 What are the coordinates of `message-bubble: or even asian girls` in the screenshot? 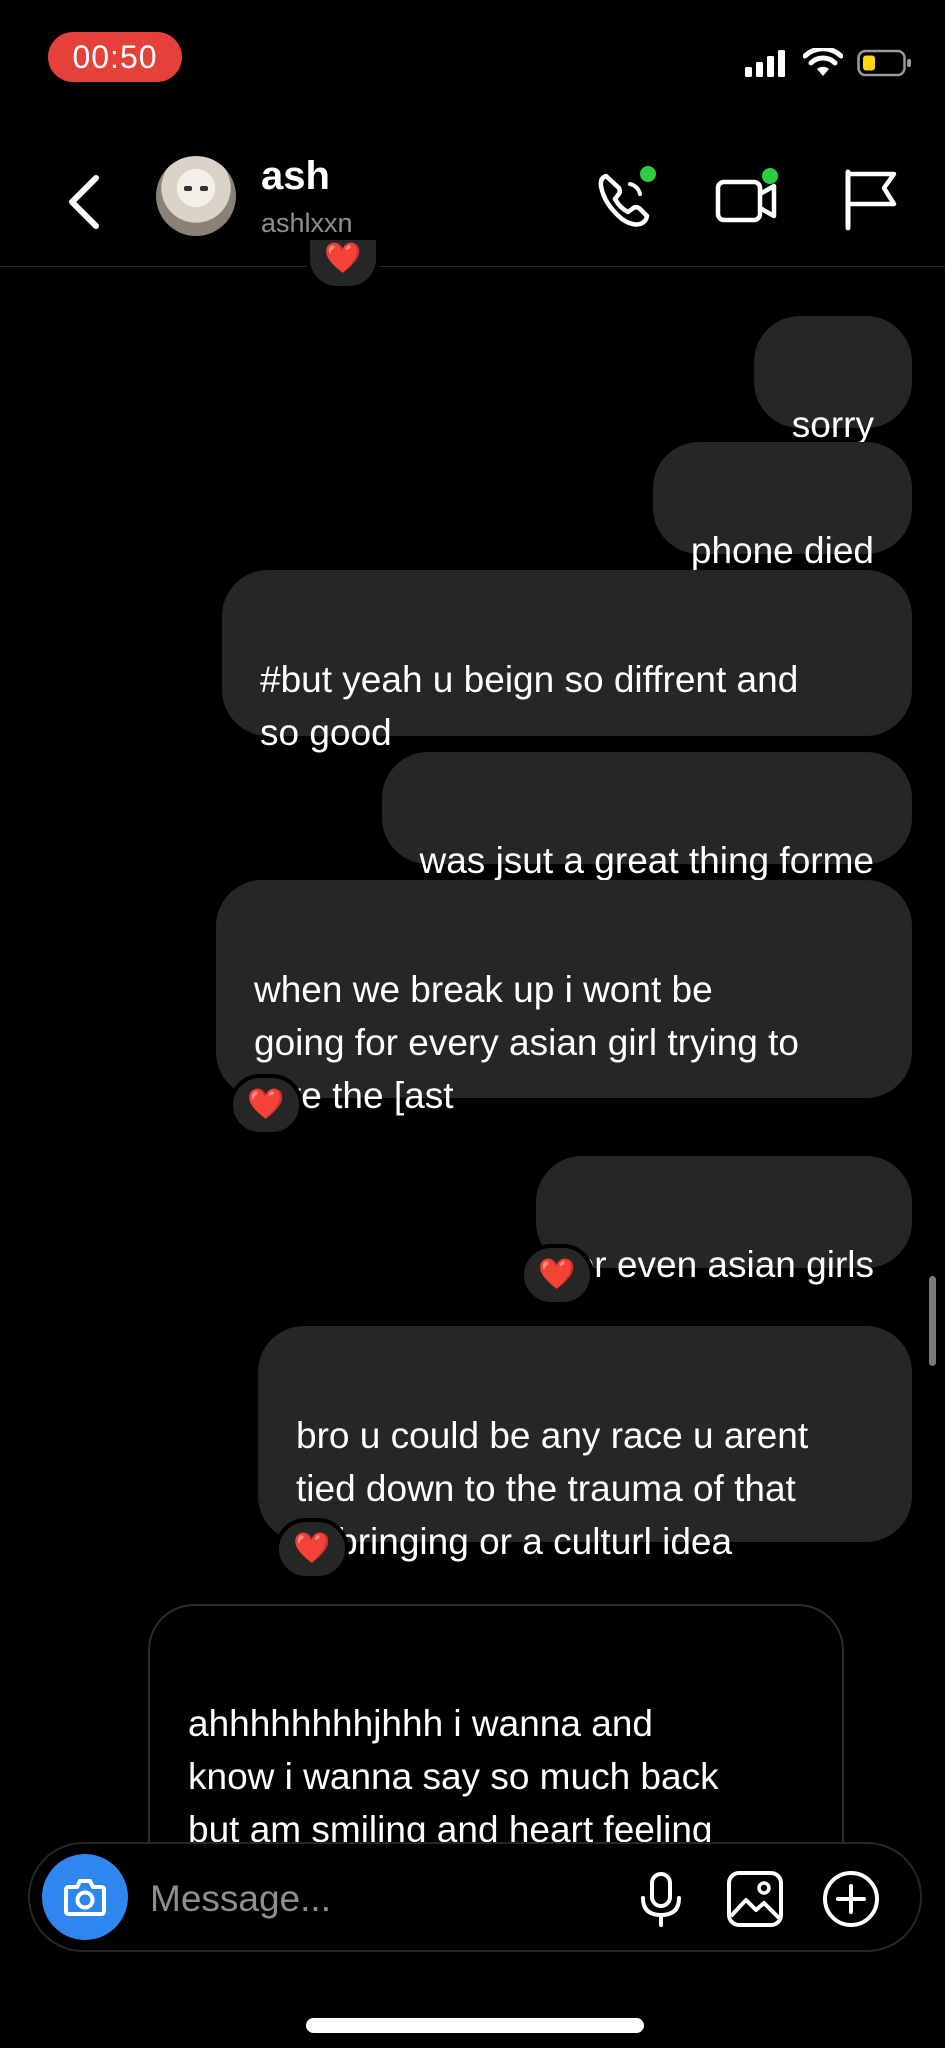 It's located at (723, 1220).